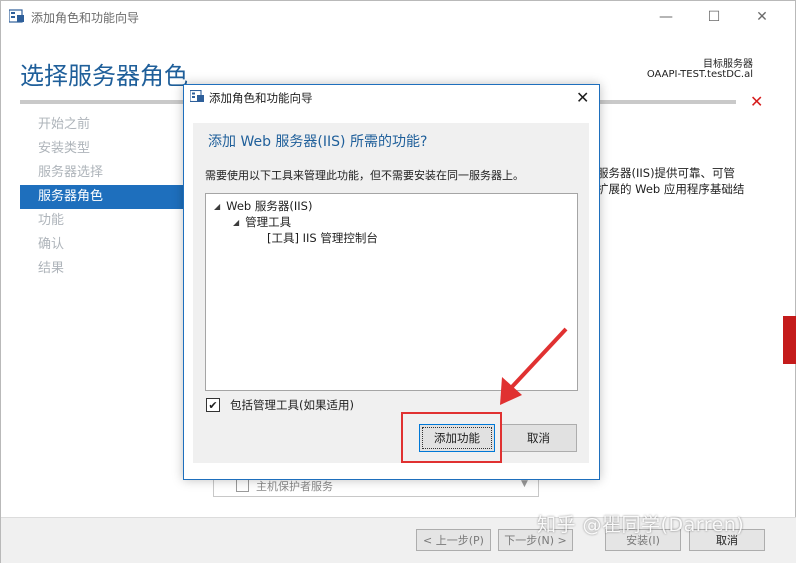 The image size is (796, 563). I want to click on destination-server-label: 目标服务器, so click(728, 64).